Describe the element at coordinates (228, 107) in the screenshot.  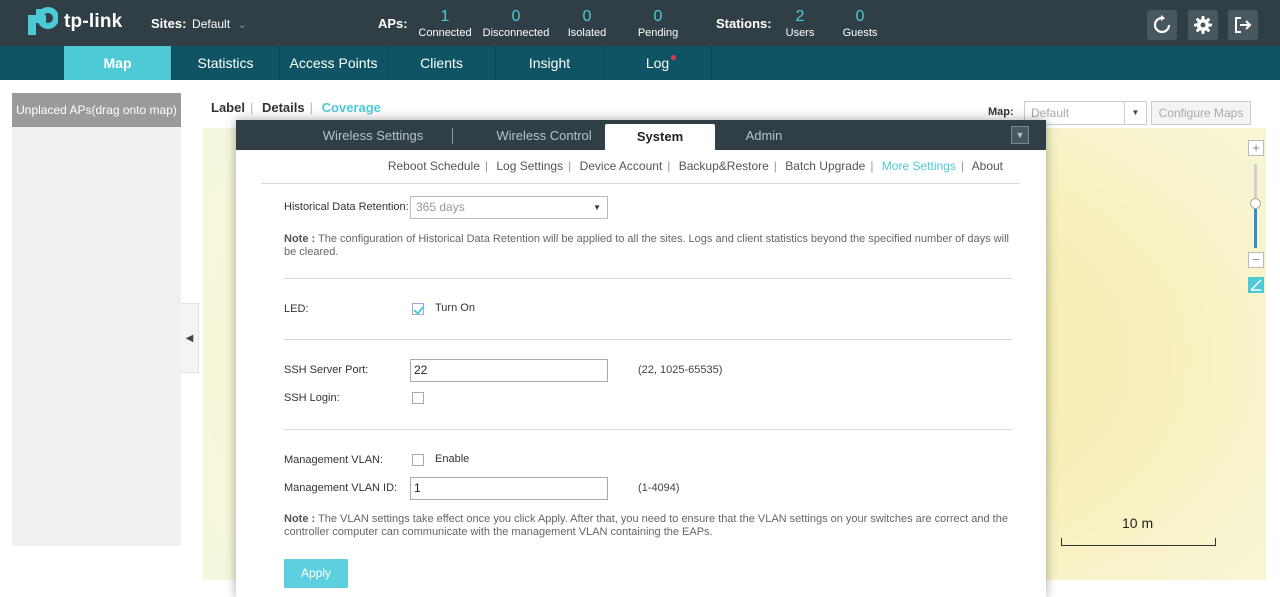
I see `view-tab-label: Label` at that location.